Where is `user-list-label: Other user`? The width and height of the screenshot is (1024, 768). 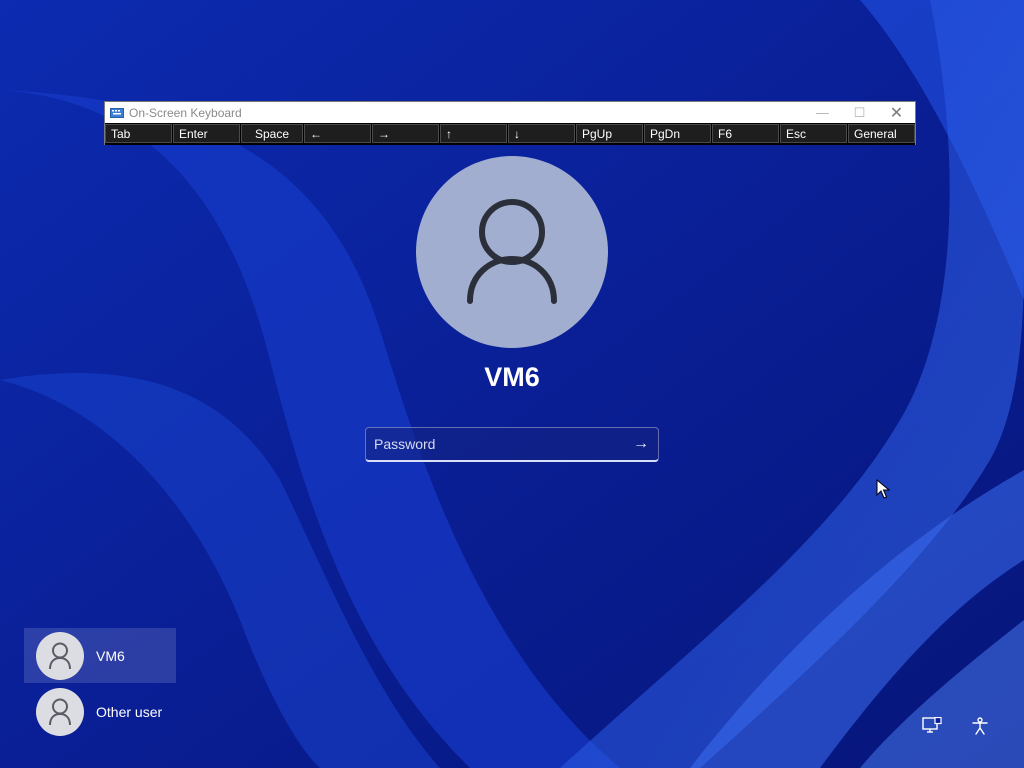
user-list-label: Other user is located at coordinates (129, 711).